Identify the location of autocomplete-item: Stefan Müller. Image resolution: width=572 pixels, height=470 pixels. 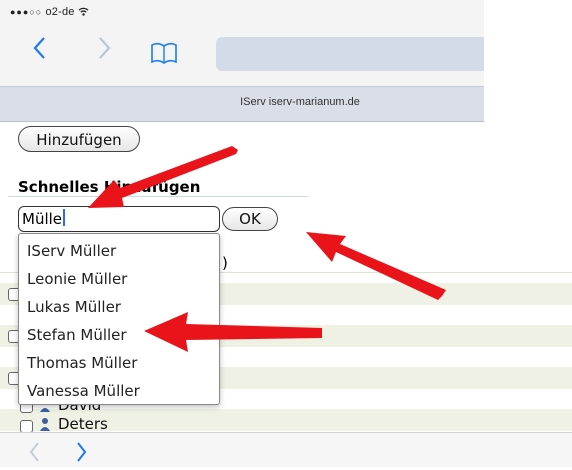
(77, 335).